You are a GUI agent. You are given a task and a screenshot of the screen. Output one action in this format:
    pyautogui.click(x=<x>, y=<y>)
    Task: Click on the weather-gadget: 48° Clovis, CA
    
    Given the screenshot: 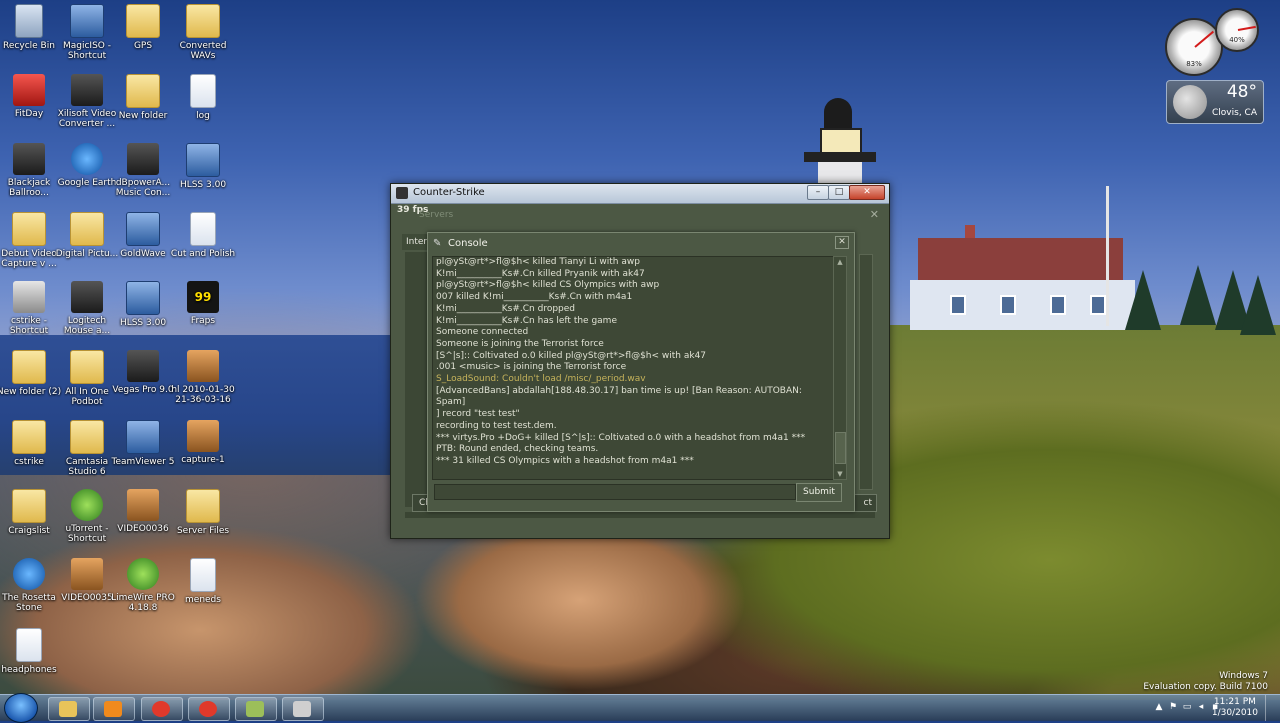 What is the action you would take?
    pyautogui.click(x=1215, y=102)
    